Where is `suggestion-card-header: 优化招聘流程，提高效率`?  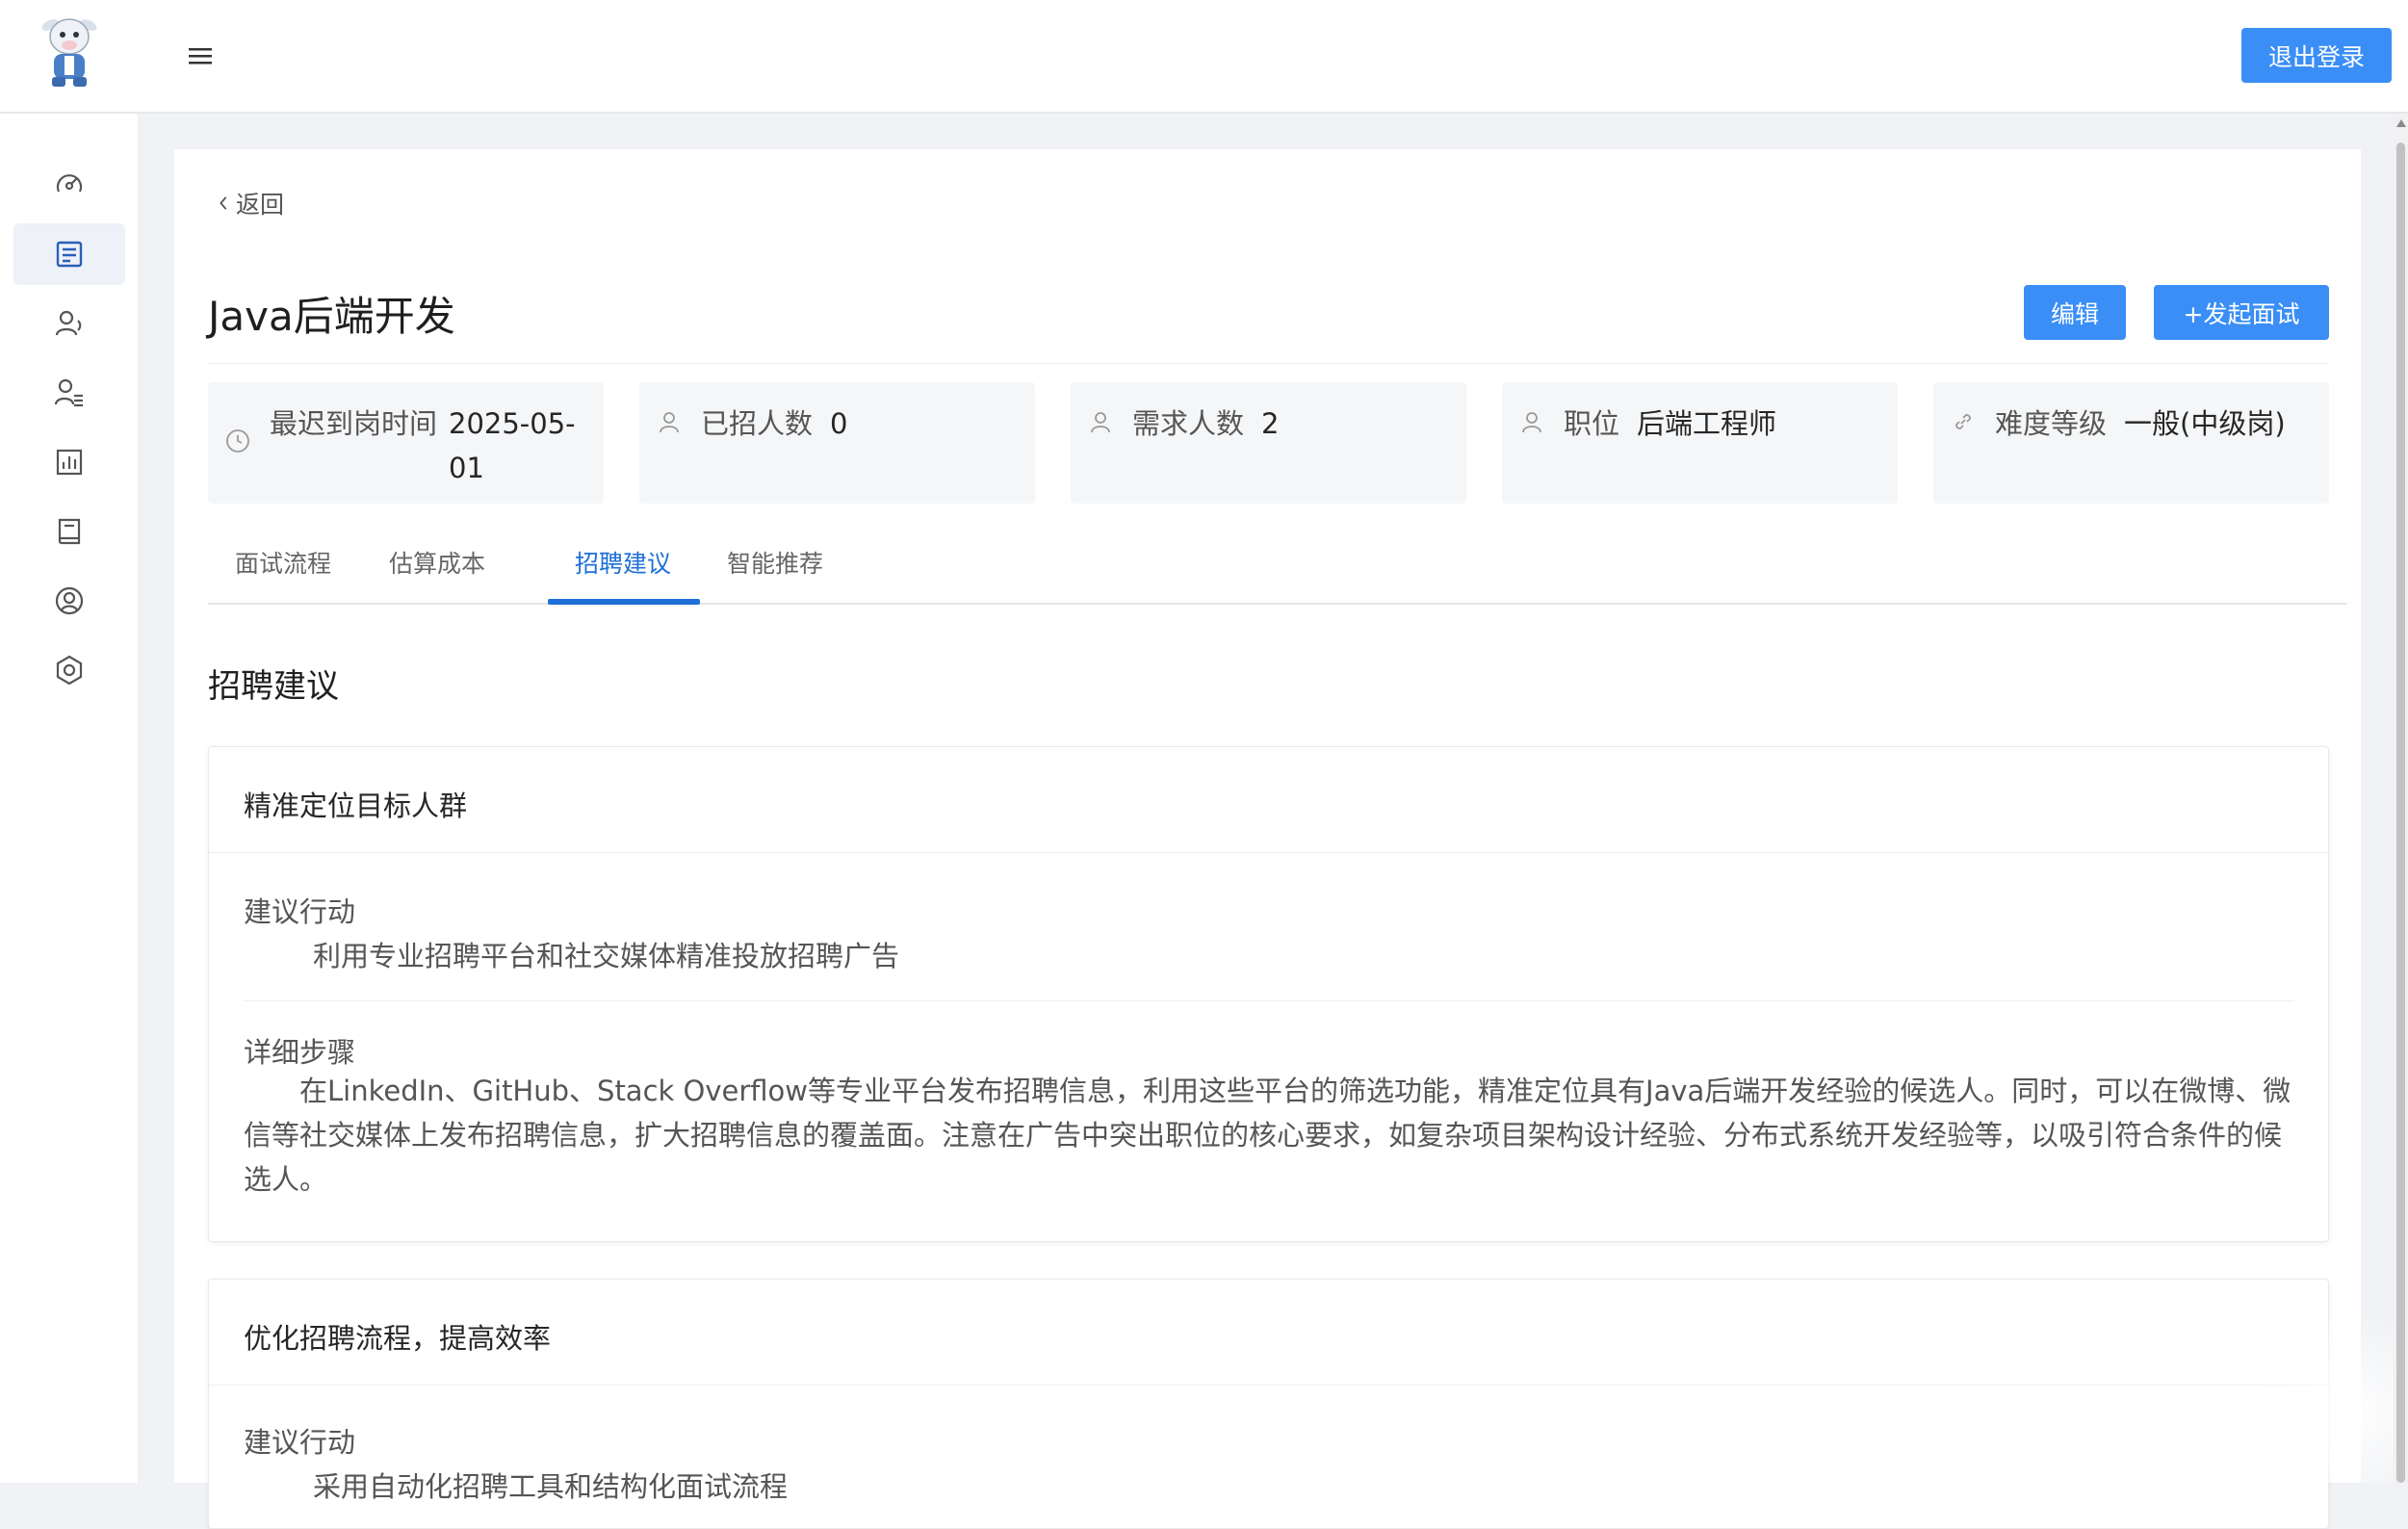 suggestion-card-header: 优化招聘流程，提高效率 is located at coordinates (1268, 1333).